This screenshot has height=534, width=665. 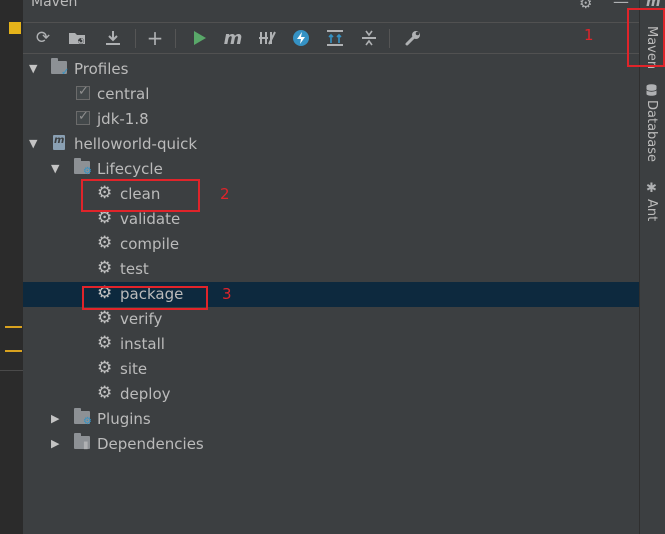 What do you see at coordinates (331, 319) in the screenshot?
I see `goal-verify: ⚙ verify` at bounding box center [331, 319].